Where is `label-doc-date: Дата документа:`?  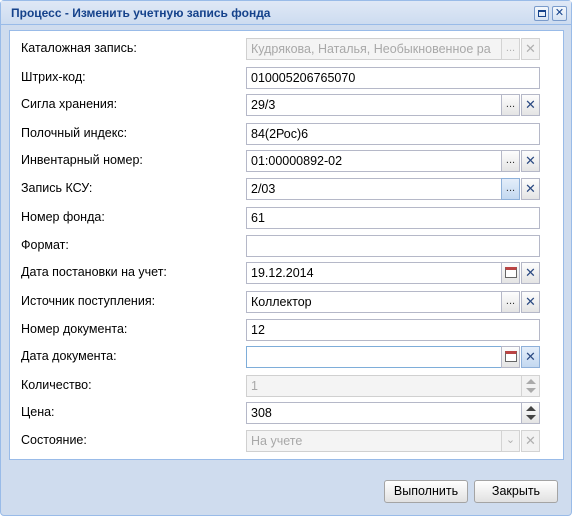
label-doc-date: Дата документа: is located at coordinates (69, 356).